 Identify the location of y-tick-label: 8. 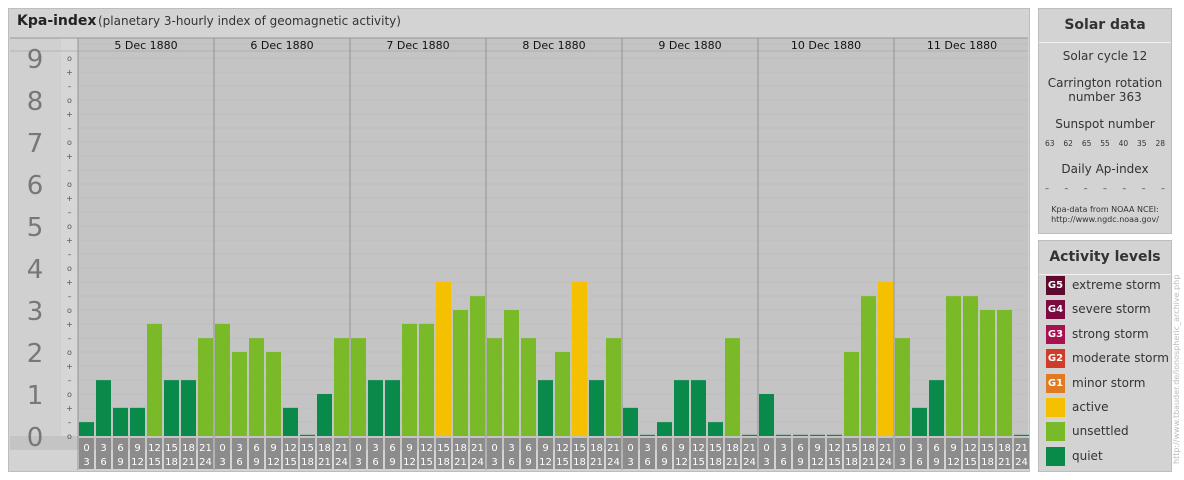
(35, 102).